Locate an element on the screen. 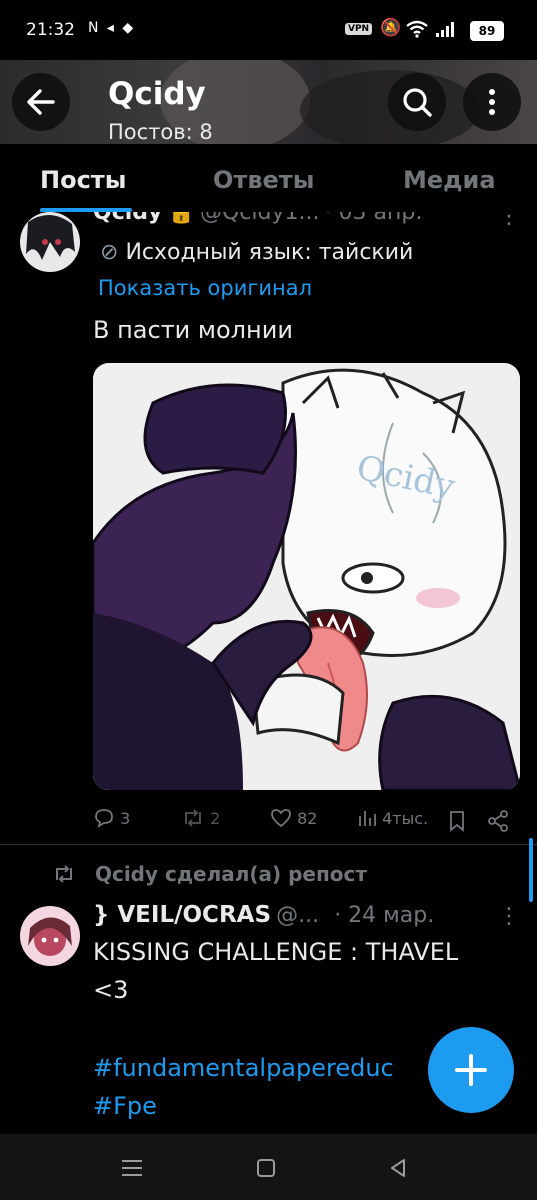 The image size is (537, 1200). post-date: · 24 мар. is located at coordinates (384, 915).